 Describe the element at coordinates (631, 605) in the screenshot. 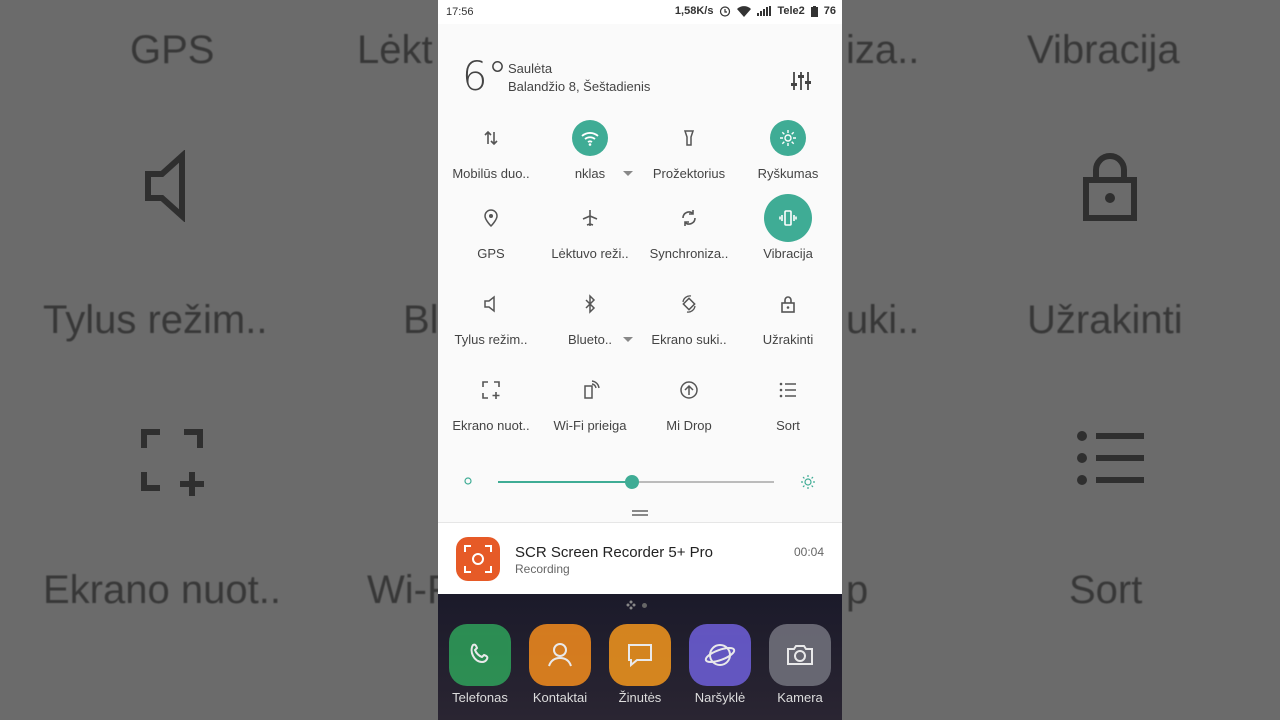

I see `home-dots-icon` at that location.